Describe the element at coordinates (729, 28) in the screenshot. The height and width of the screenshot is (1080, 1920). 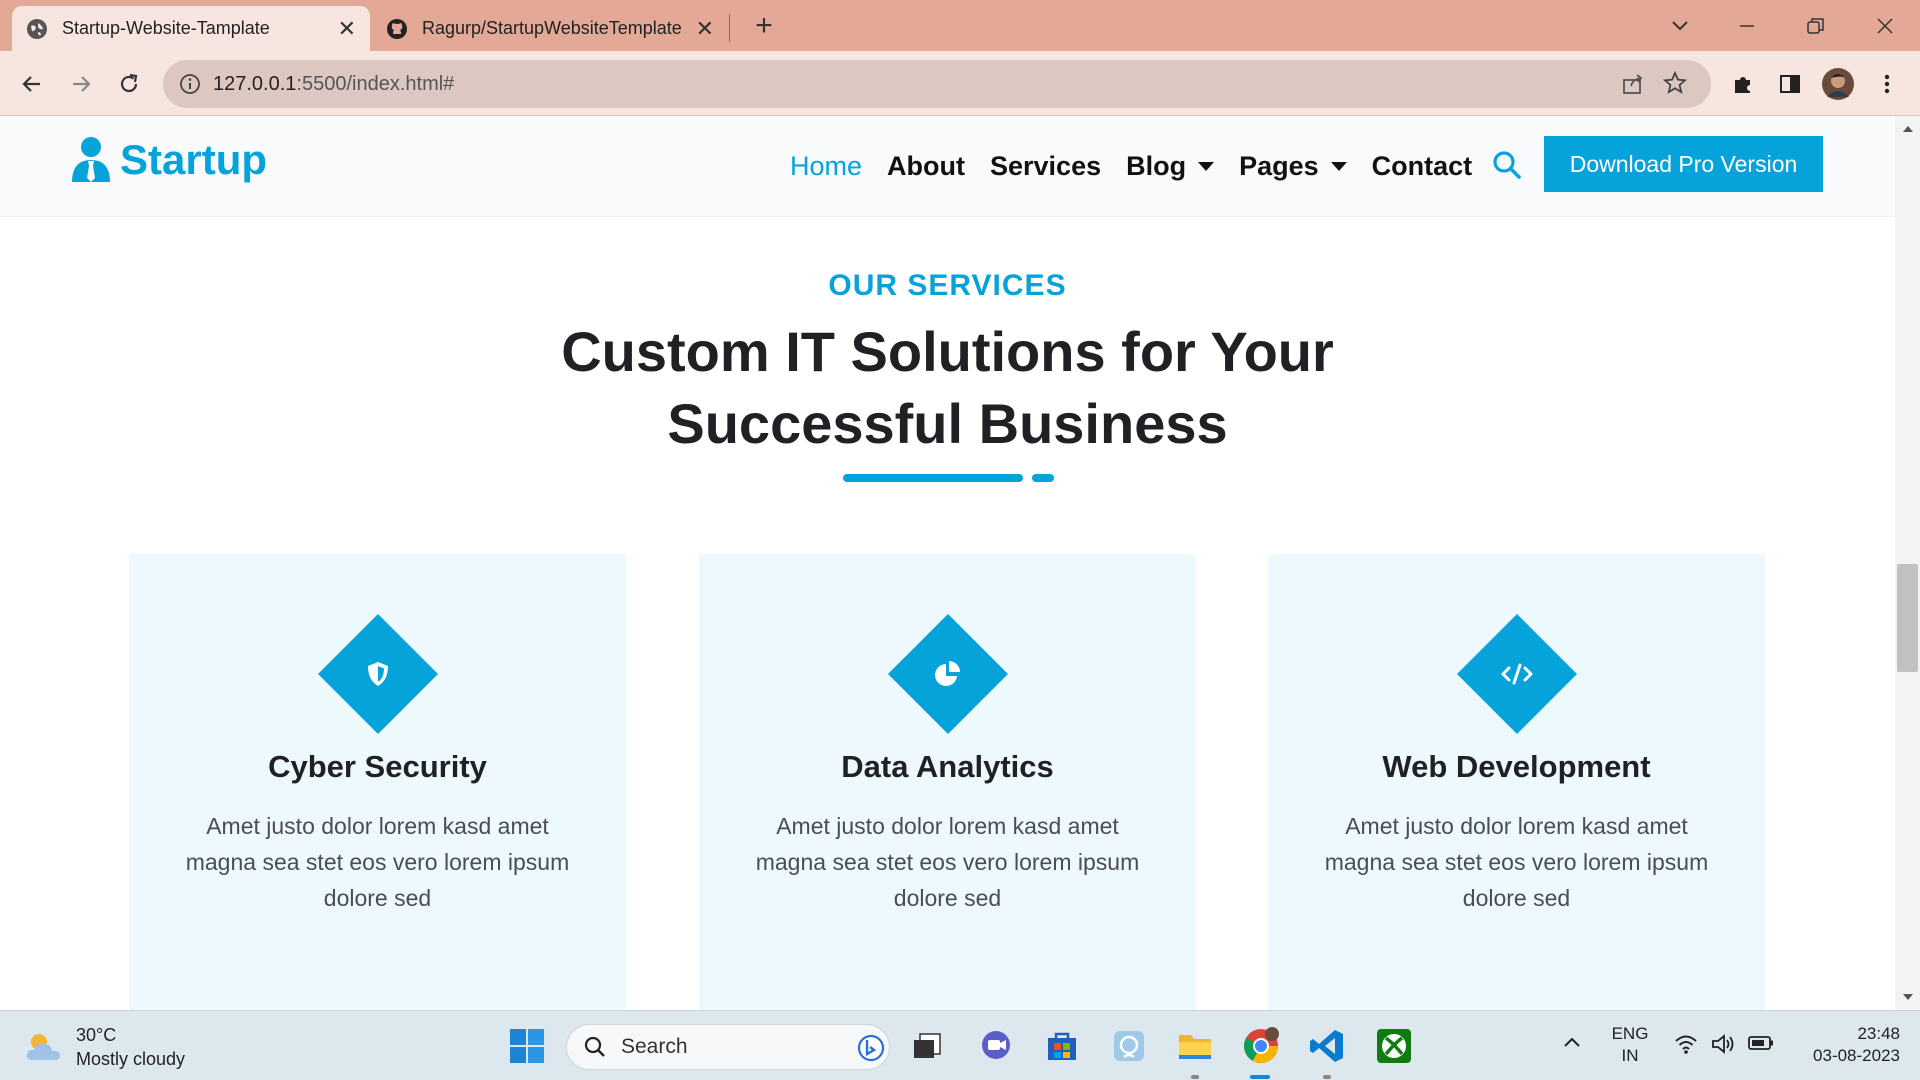
I see `tab-divider` at that location.